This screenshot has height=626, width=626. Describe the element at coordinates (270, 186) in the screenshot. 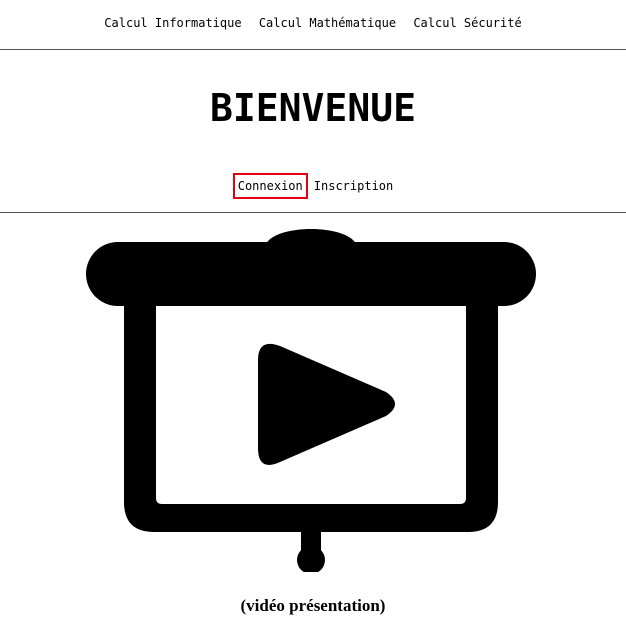

I see `login-link: Connexion` at that location.